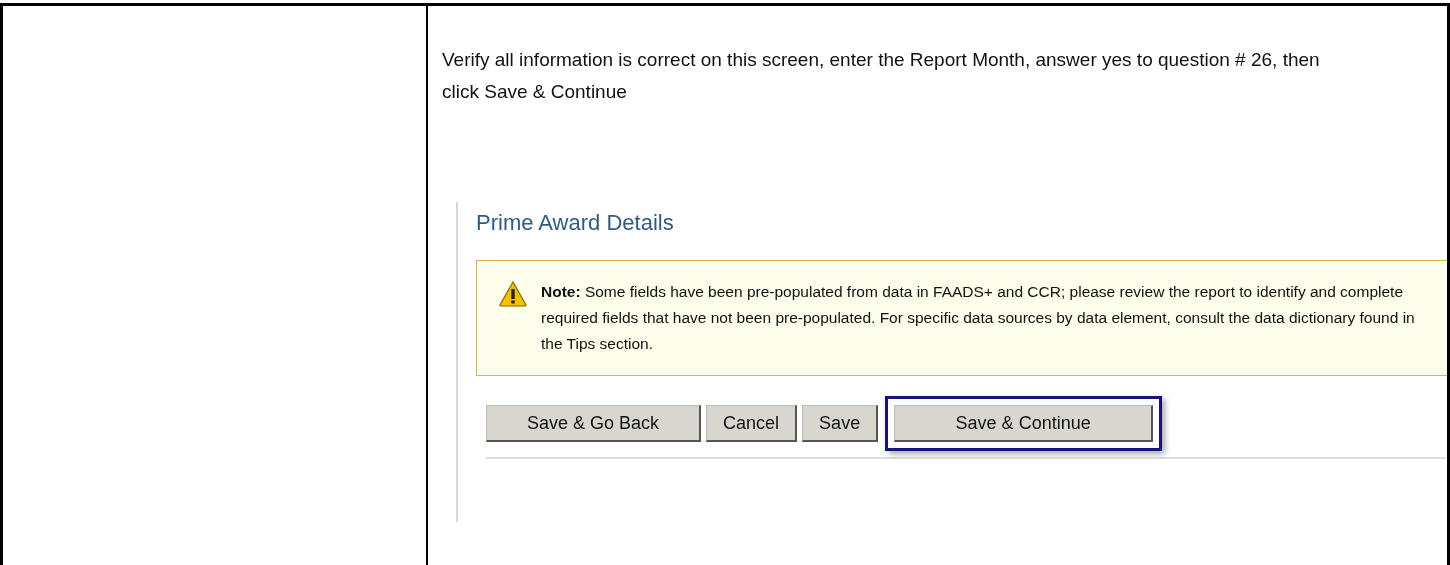  Describe the element at coordinates (978, 318) in the screenshot. I see `note-text: Note: Some fields have been pre-populated from data in FAADS+ and CCR; please review the report to identify and complete required fields that have not been pre-populated. For specific data sources by data element, consult the data dictionary found in the Tips section.` at that location.